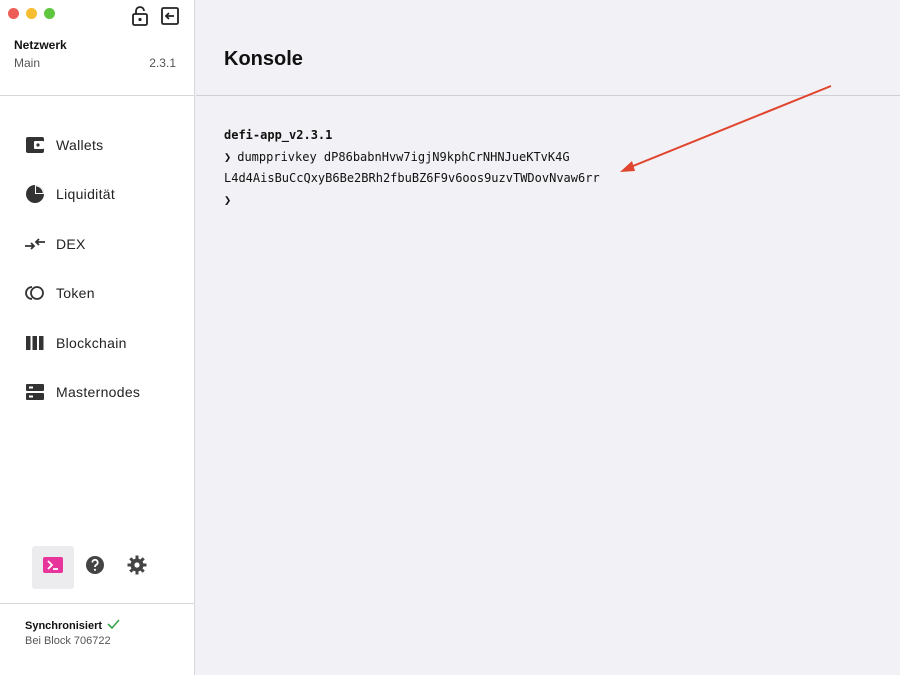 The image size is (900, 675). What do you see at coordinates (35, 244) in the screenshot?
I see `swap-icon` at bounding box center [35, 244].